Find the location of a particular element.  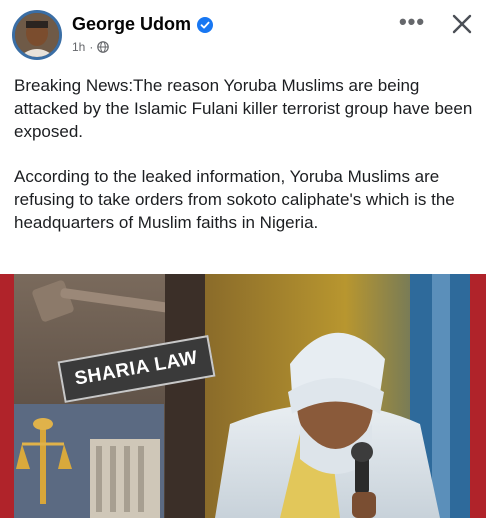

verified-badge-icon is located at coordinates (205, 24).